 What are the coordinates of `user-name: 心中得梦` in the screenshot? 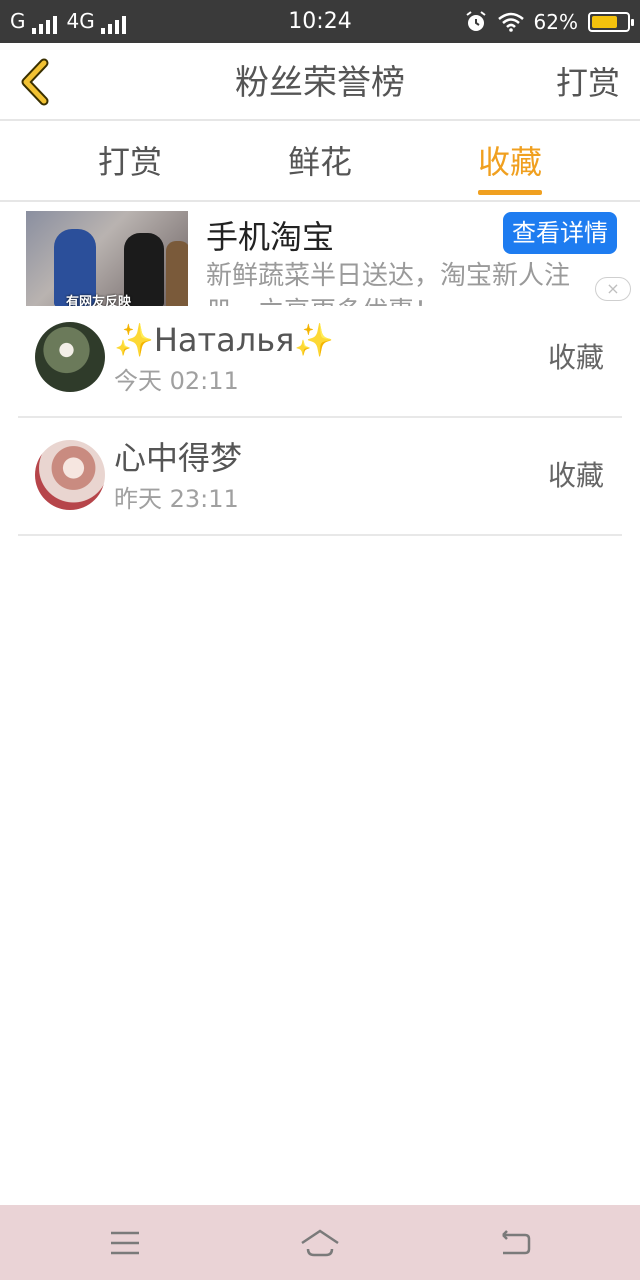 It's located at (178, 458).